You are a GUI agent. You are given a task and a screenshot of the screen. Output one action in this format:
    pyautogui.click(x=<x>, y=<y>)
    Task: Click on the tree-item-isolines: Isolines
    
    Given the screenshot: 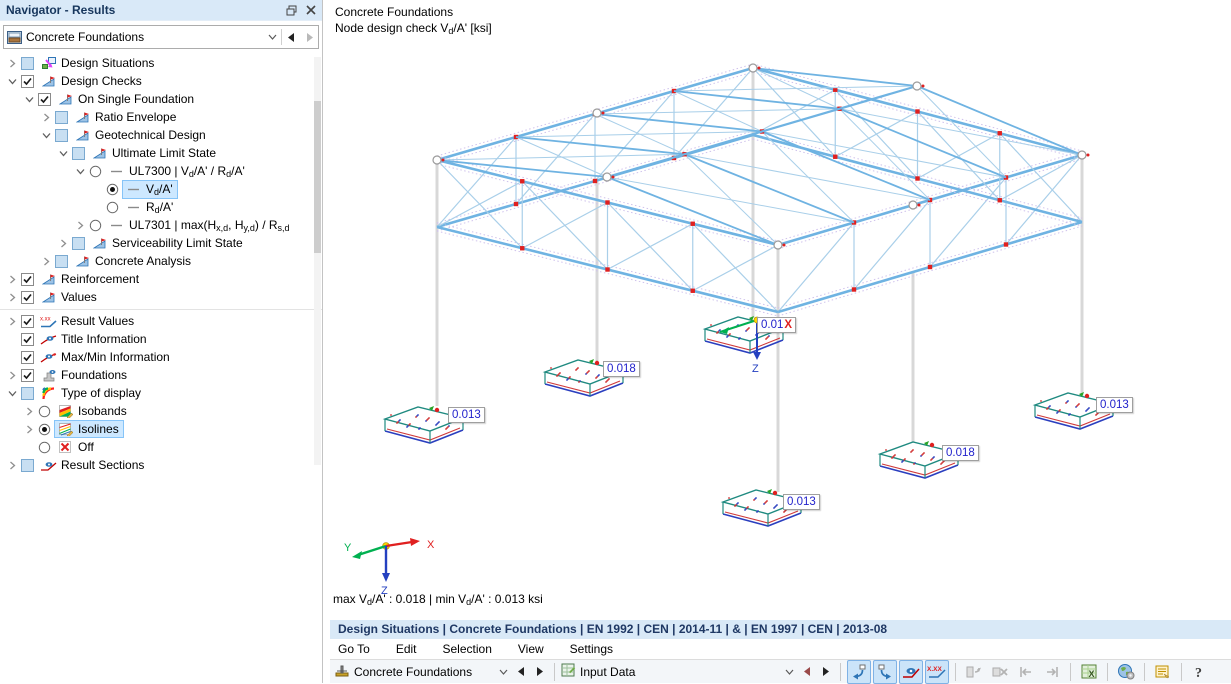 What is the action you would take?
    pyautogui.click(x=161, y=429)
    